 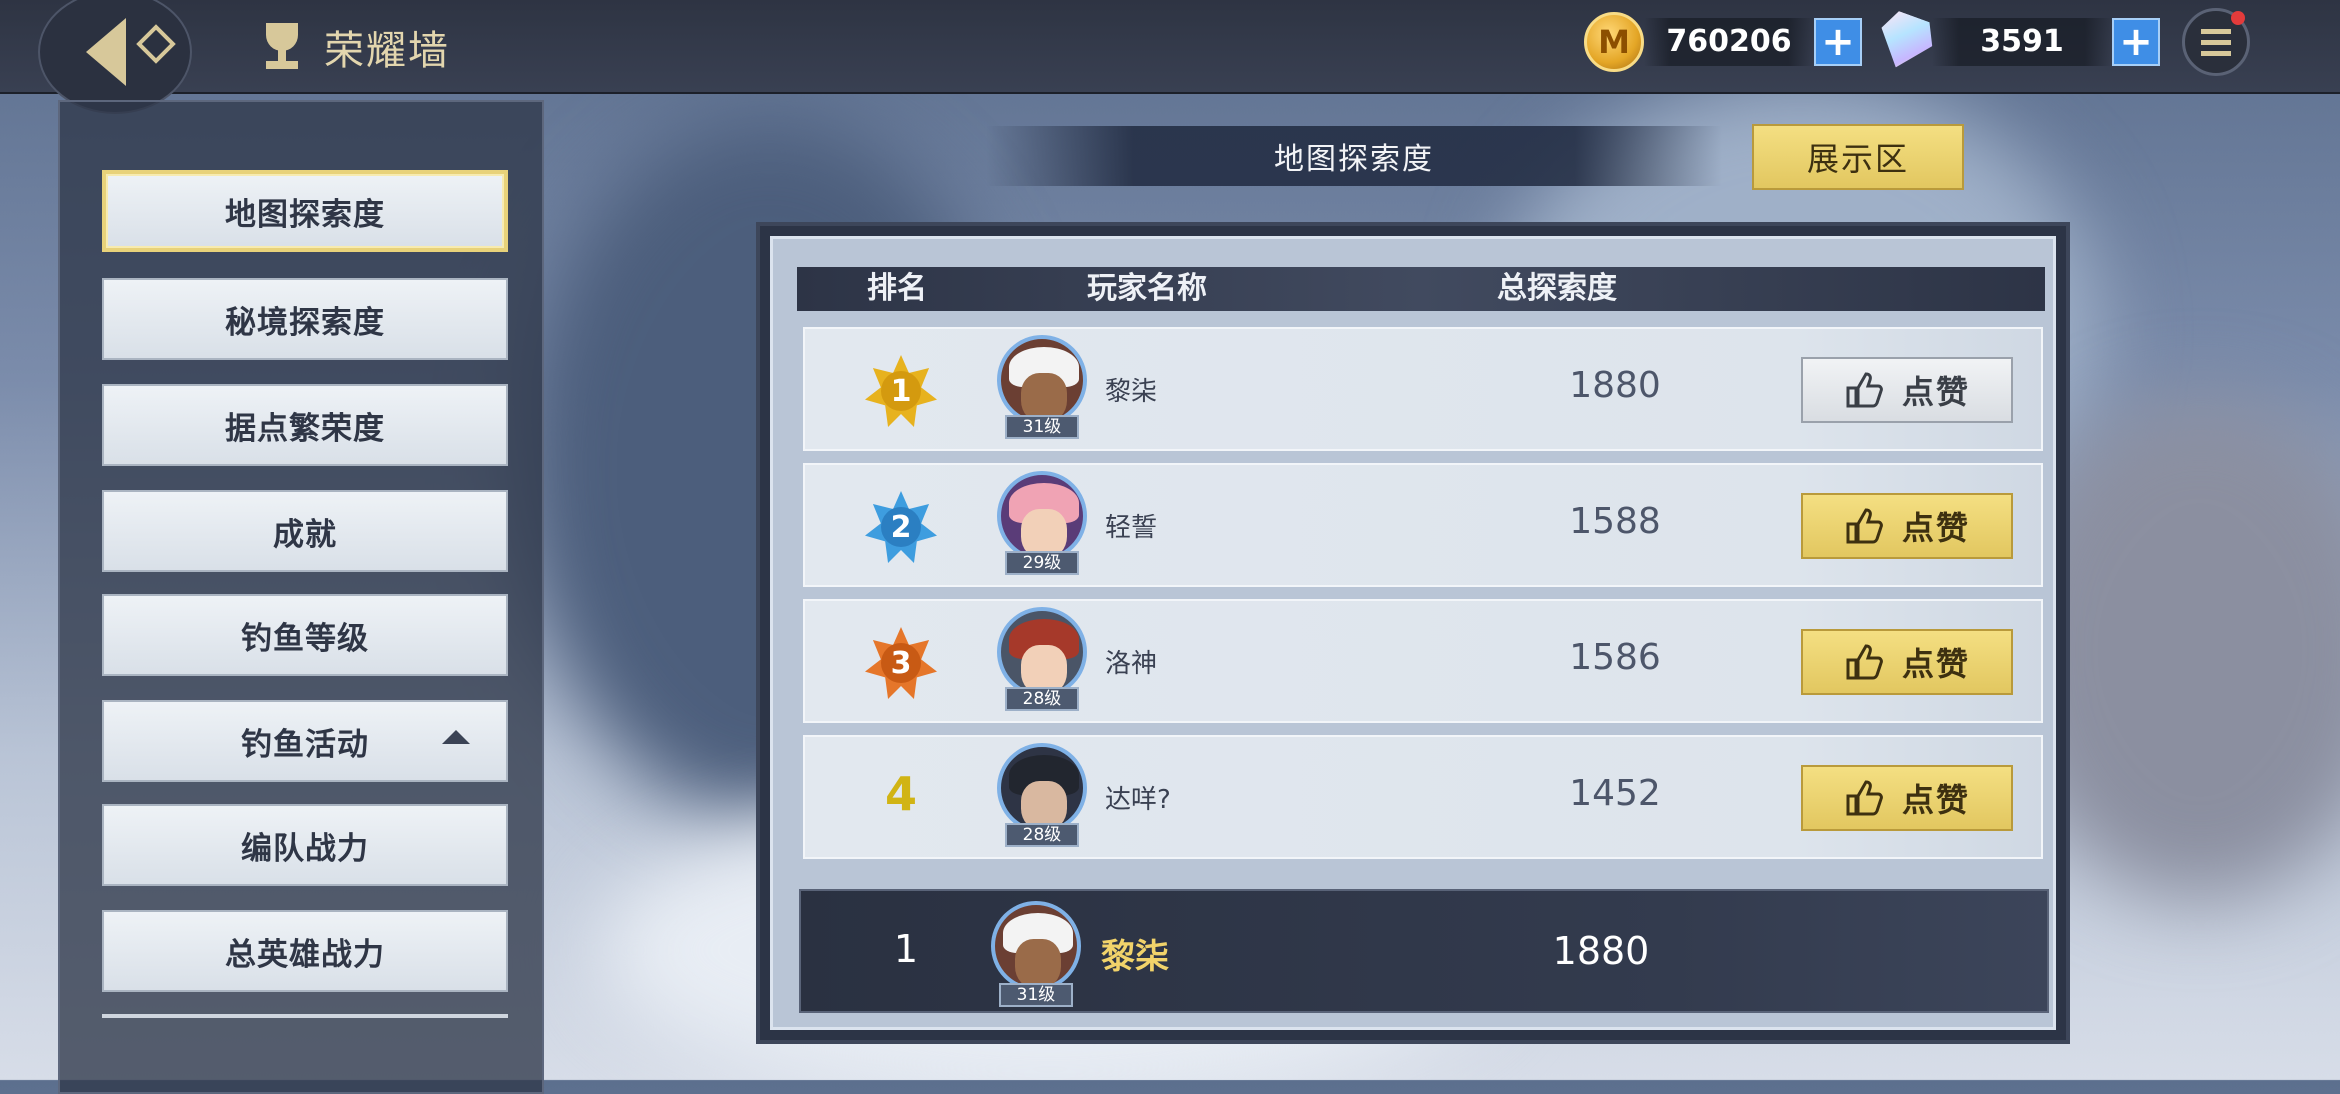 What do you see at coordinates (1042, 427) in the screenshot?
I see `level-badge: 31级` at bounding box center [1042, 427].